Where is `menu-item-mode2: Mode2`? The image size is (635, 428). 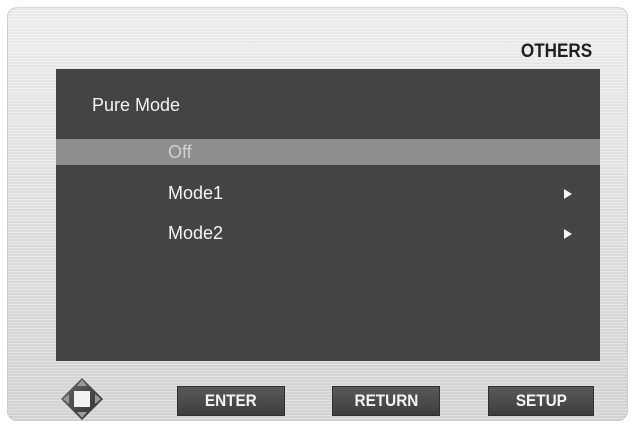
menu-item-mode2: Mode2 is located at coordinates (328, 233).